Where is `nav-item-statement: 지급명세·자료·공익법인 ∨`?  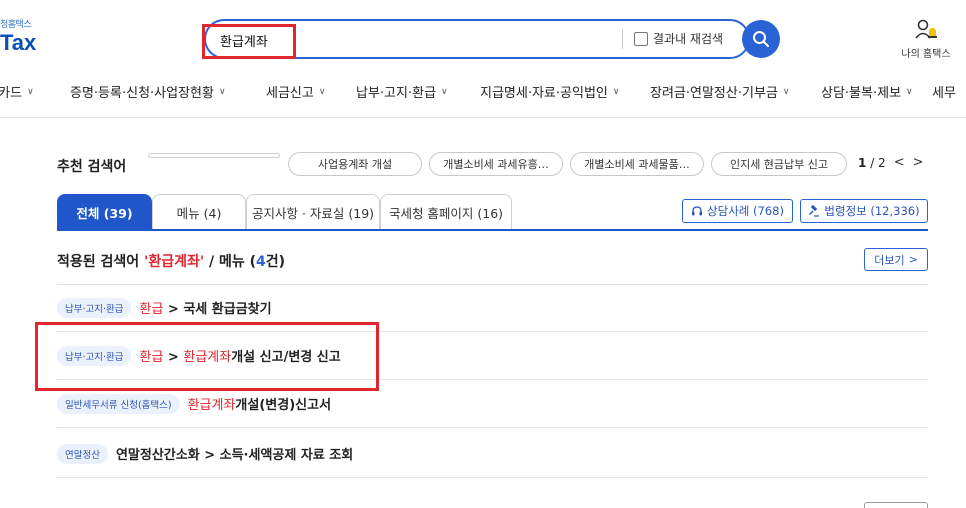 nav-item-statement: 지급명세·자료·공익법인 ∨ is located at coordinates (549, 91).